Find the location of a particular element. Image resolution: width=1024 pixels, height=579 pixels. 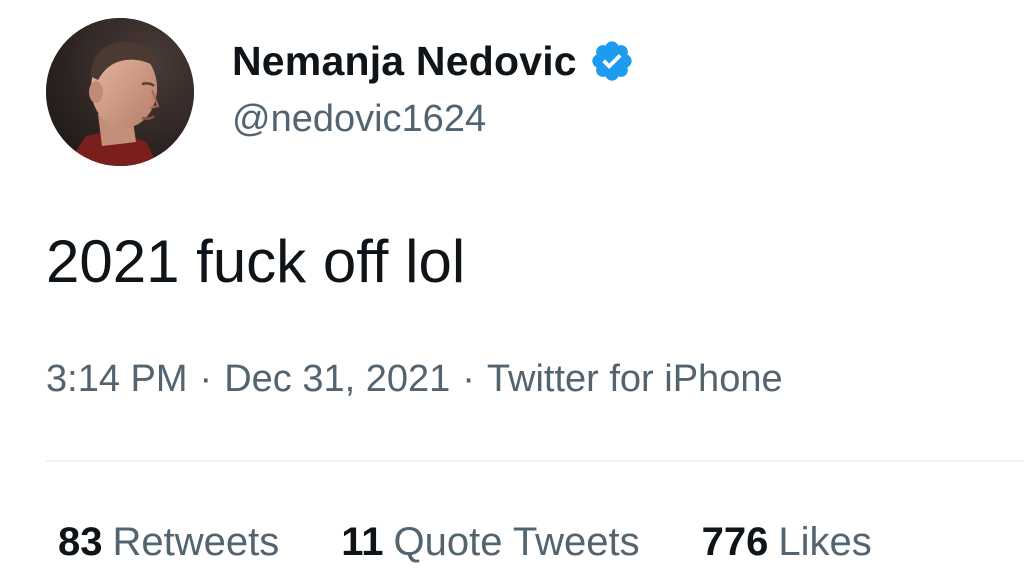

verified-badge-icon is located at coordinates (612, 61).